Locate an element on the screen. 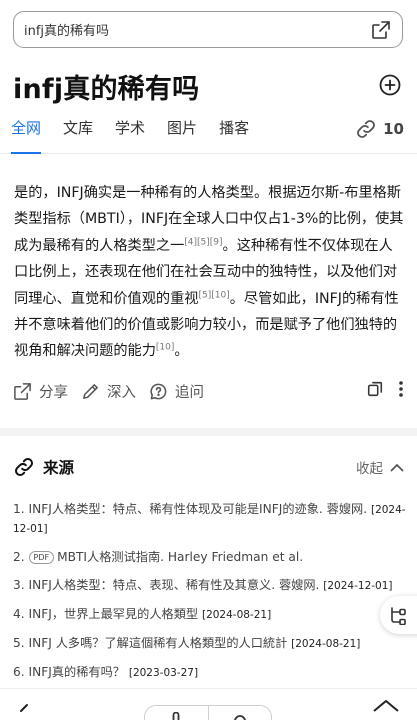 The width and height of the screenshot is (417, 720). chevron-up-icon is located at coordinates (397, 467).